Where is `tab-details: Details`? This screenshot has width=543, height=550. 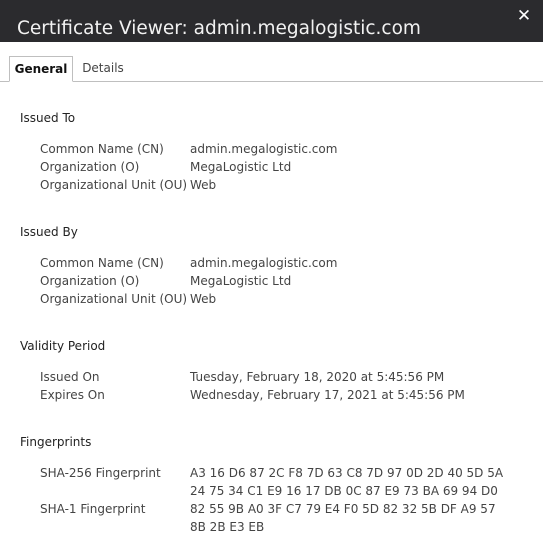
tab-details: Details is located at coordinates (103, 68).